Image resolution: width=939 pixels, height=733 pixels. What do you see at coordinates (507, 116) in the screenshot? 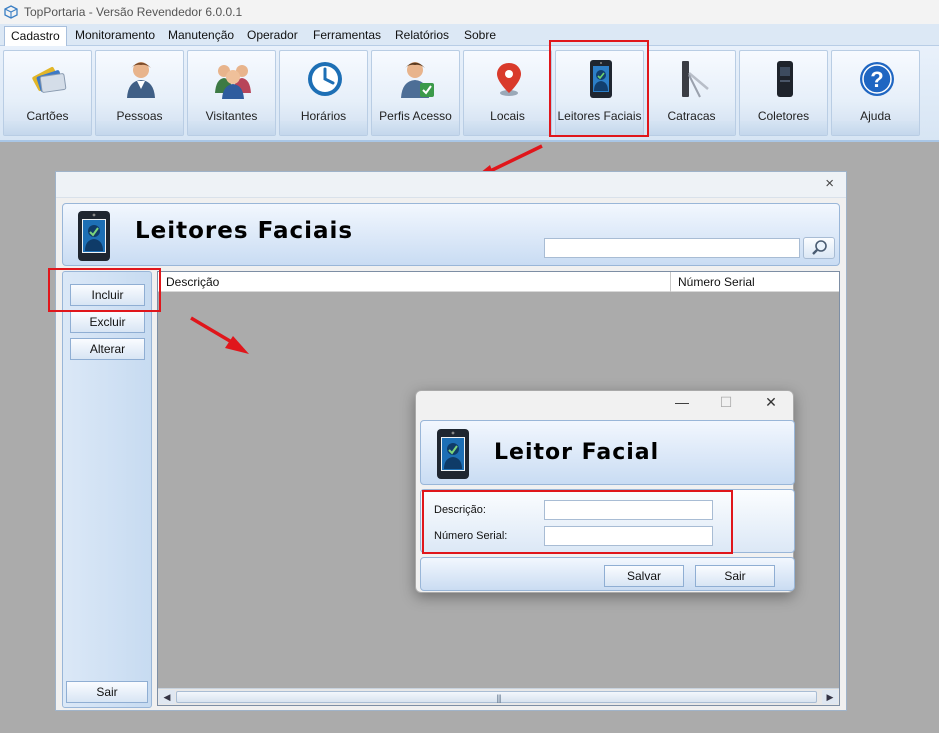
I see `ribbon-label: Locais` at bounding box center [507, 116].